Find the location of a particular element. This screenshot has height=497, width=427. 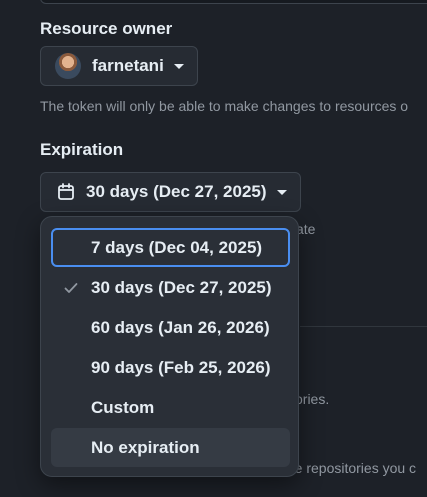

calendar-icon is located at coordinates (66, 191).